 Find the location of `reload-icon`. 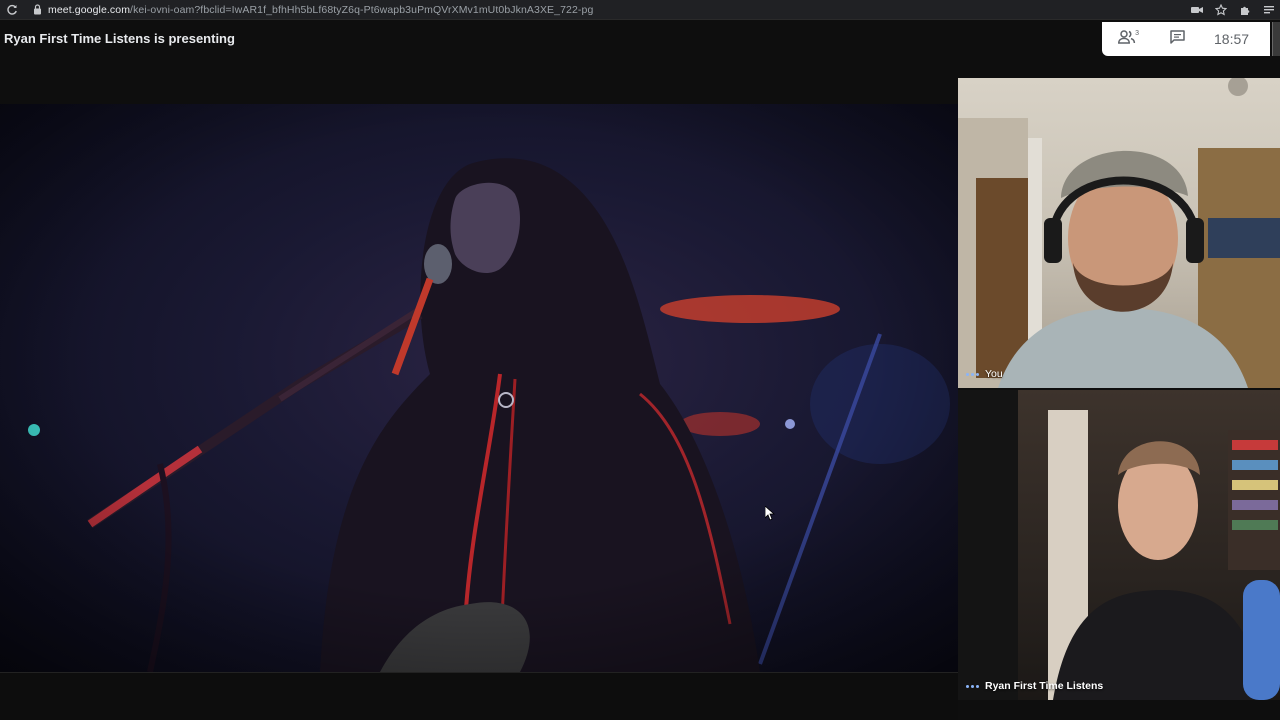

reload-icon is located at coordinates (12, 10).